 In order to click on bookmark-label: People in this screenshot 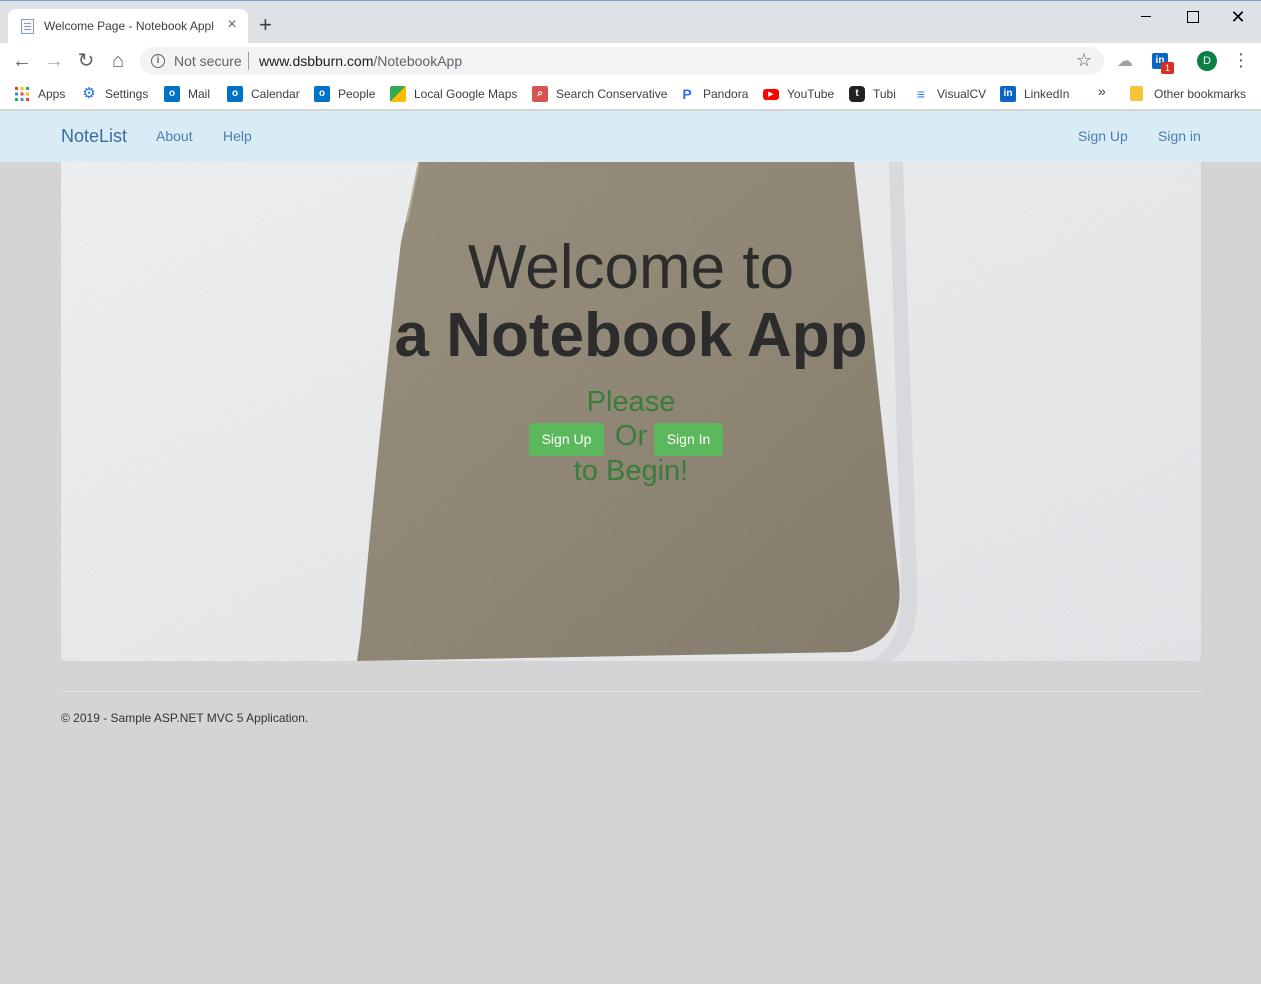, I will do `click(357, 94)`.